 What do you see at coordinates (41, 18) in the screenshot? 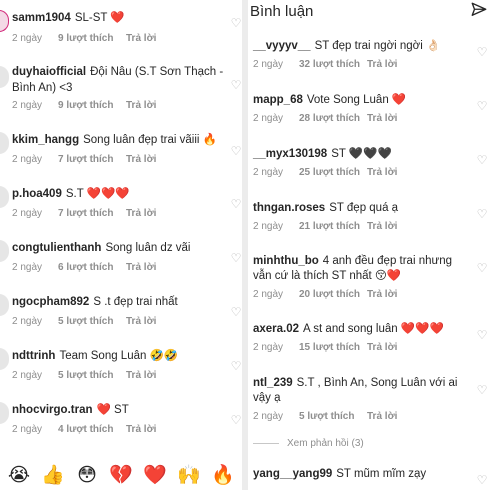
I see `comment-username: samm1904` at bounding box center [41, 18].